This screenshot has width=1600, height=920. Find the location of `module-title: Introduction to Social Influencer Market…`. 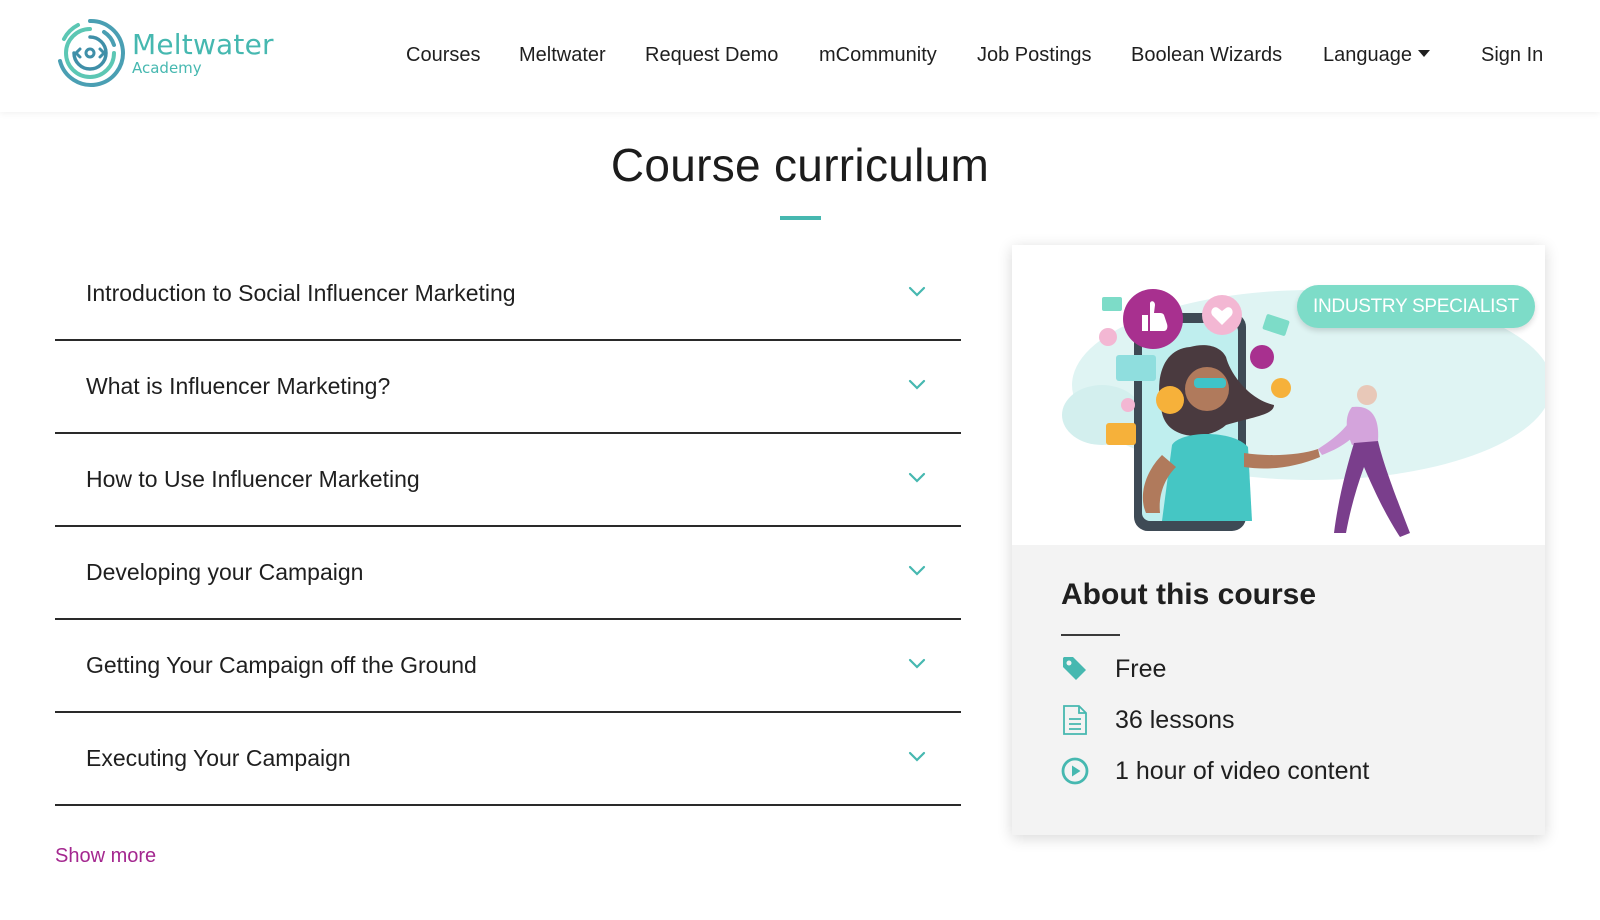

module-title: Introduction to Social Influencer Market… is located at coordinates (301, 293).